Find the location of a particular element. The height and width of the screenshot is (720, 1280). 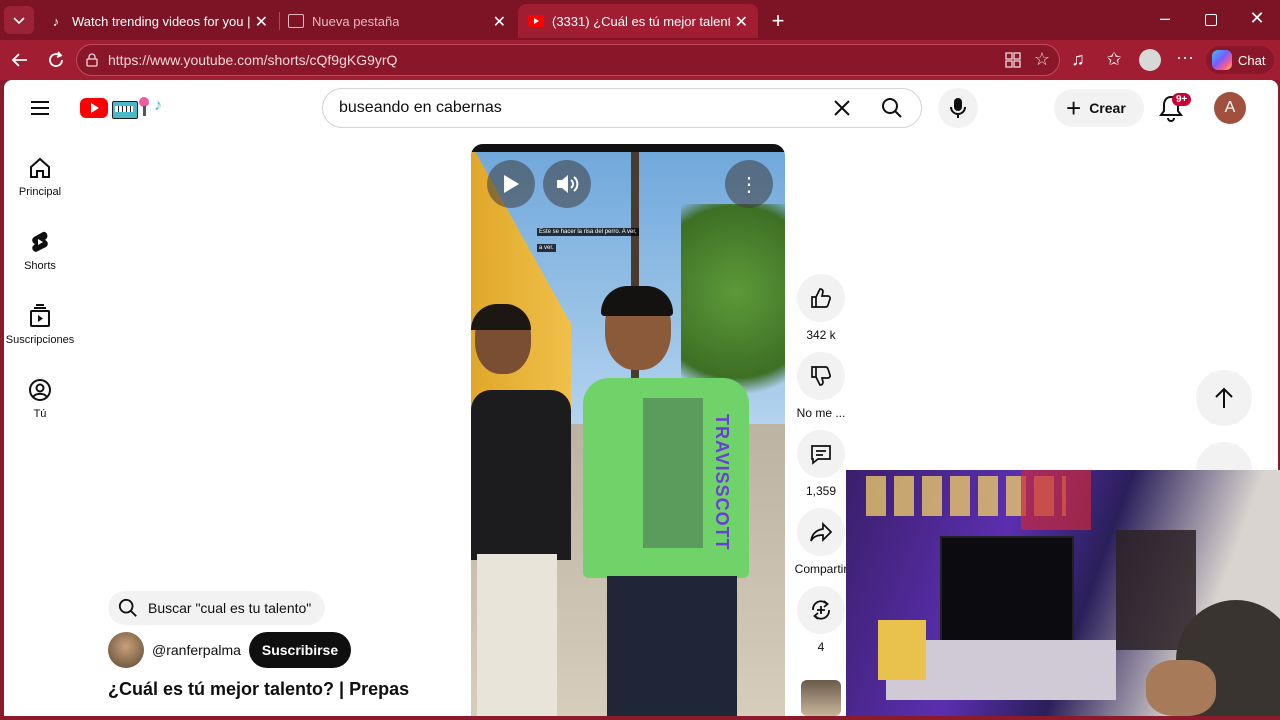

sidebar-item-subscriptions: Suscripciones is located at coordinates (40, 325).